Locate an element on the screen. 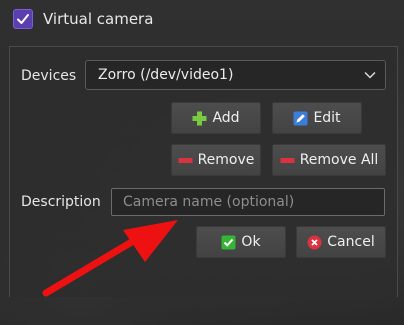 The image size is (404, 325). cancel-button: Cancel is located at coordinates (341, 242).